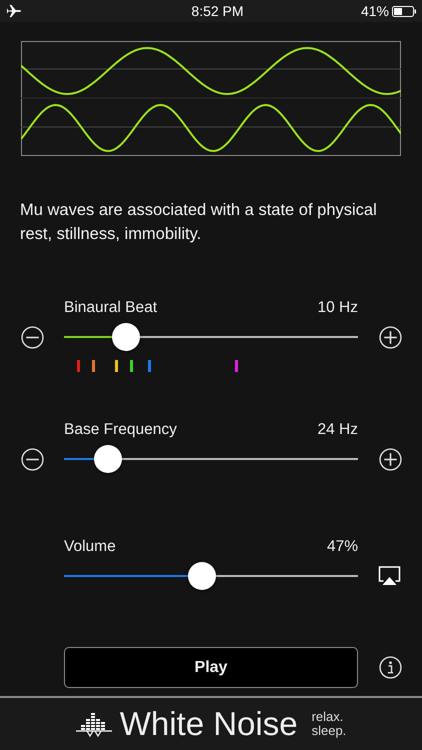 The height and width of the screenshot is (750, 422). Describe the element at coordinates (90, 547) in the screenshot. I see `slider-label: Volume` at that location.